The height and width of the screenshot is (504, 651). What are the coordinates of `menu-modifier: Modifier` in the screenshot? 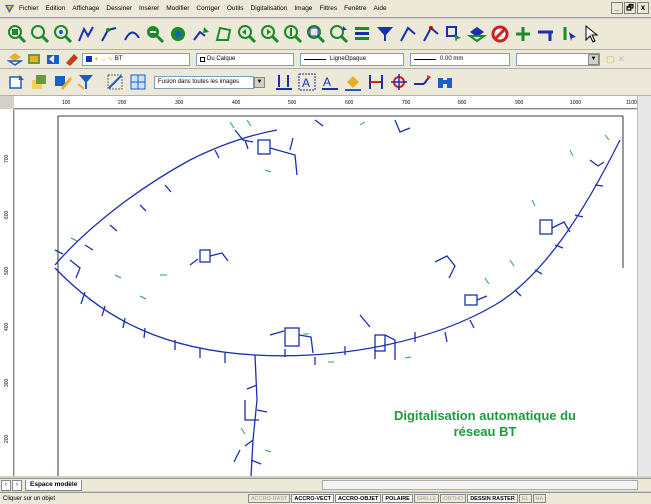 It's located at (177, 8).